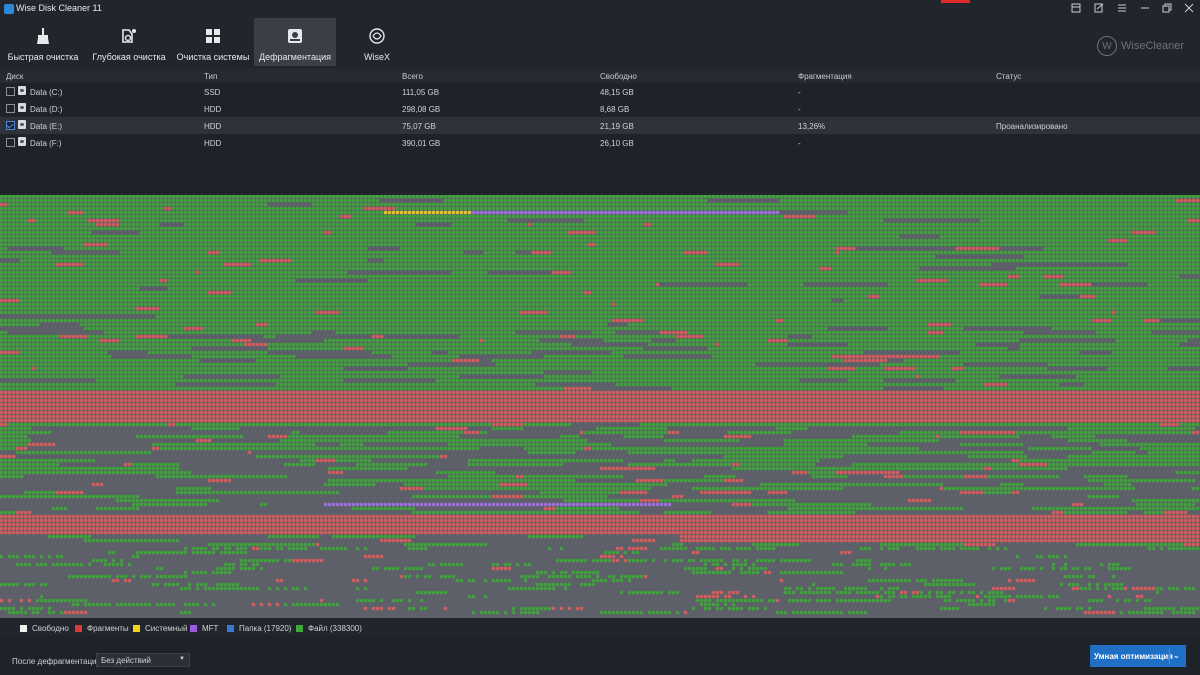 This screenshot has width=1200, height=675. I want to click on legend-label: Системный, so click(166, 628).